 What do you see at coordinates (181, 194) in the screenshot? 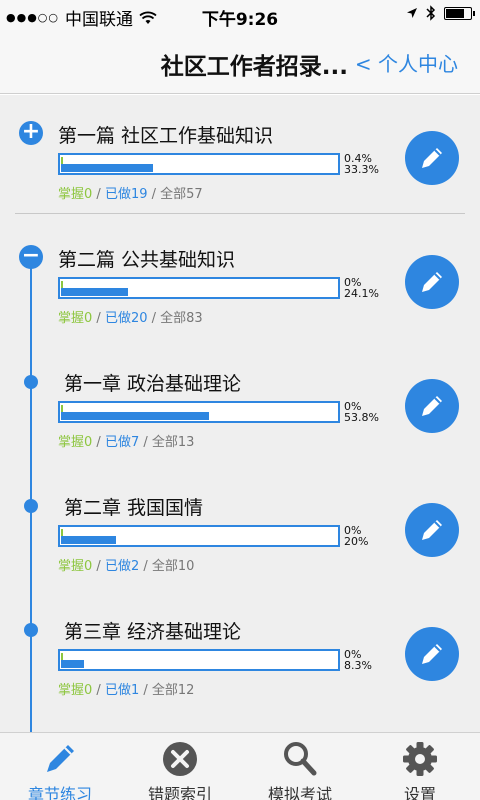
I see `total-count: 全部57` at bounding box center [181, 194].